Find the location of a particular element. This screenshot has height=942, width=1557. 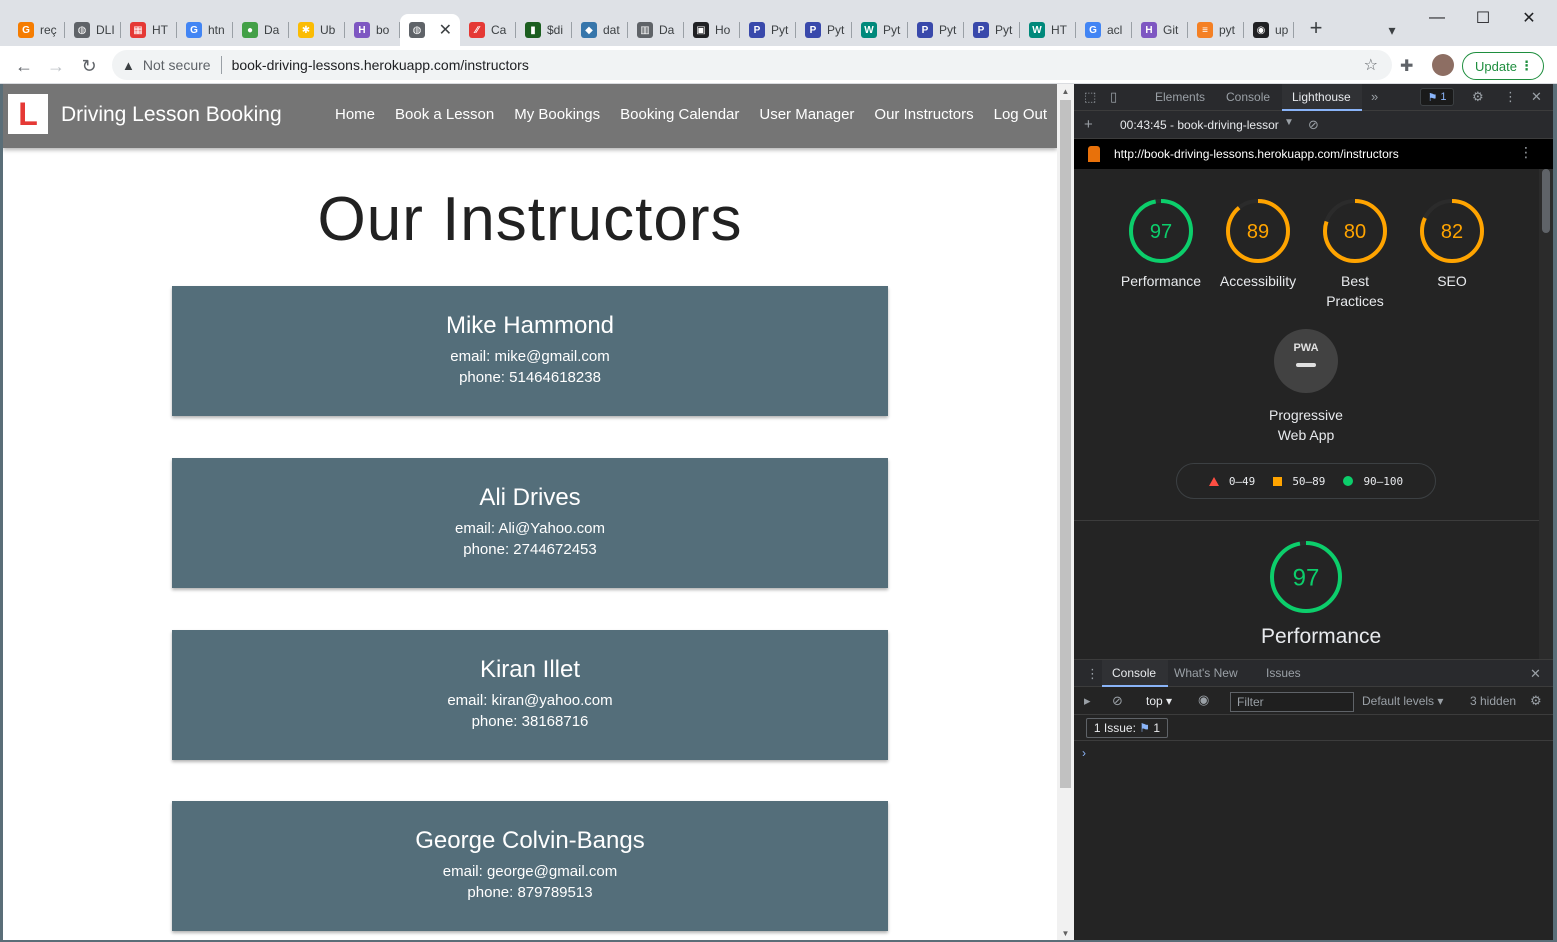

maximize-button: ☐ is located at coordinates (1483, 18).